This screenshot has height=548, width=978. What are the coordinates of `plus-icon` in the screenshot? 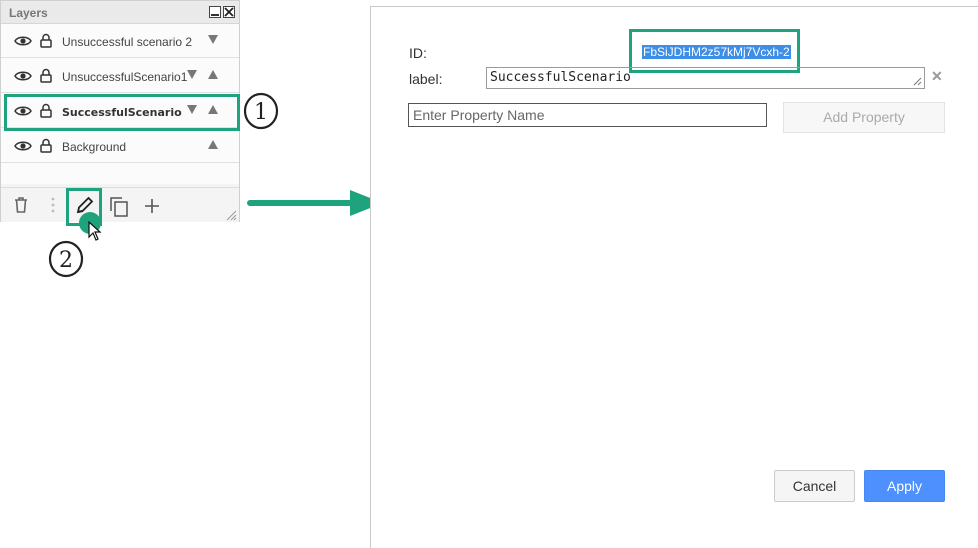 It's located at (152, 206).